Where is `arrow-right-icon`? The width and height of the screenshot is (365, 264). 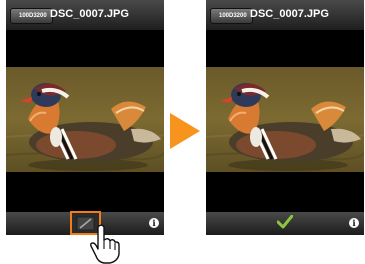
arrow-right-icon is located at coordinates (185, 131).